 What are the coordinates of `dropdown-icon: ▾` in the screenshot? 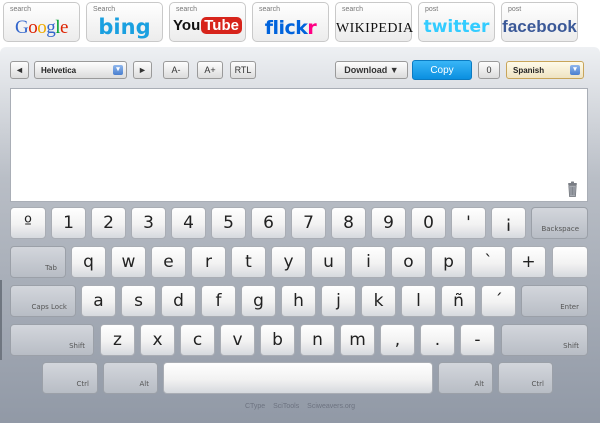 It's located at (575, 70).